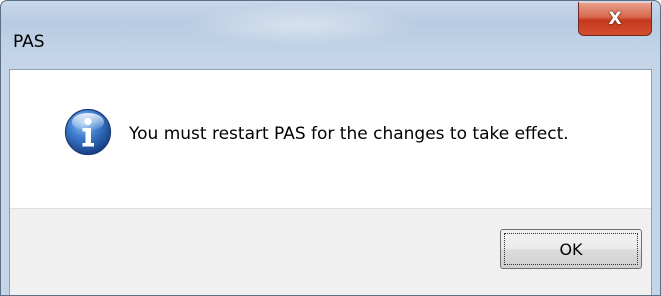 Image resolution: width=661 pixels, height=296 pixels. I want to click on info-icon, so click(88, 132).